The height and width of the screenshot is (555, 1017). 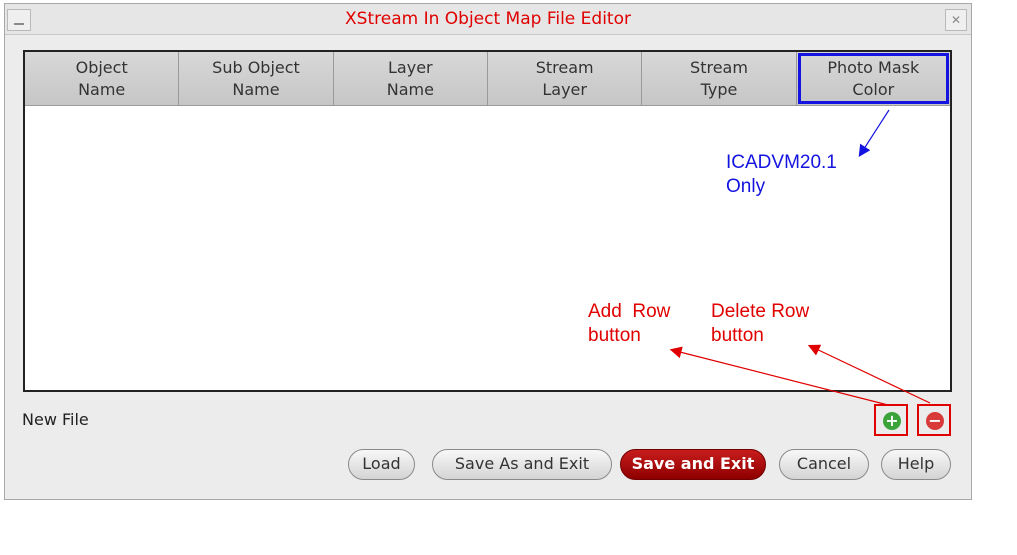 I want to click on add-row-arrow, so click(x=779, y=376).